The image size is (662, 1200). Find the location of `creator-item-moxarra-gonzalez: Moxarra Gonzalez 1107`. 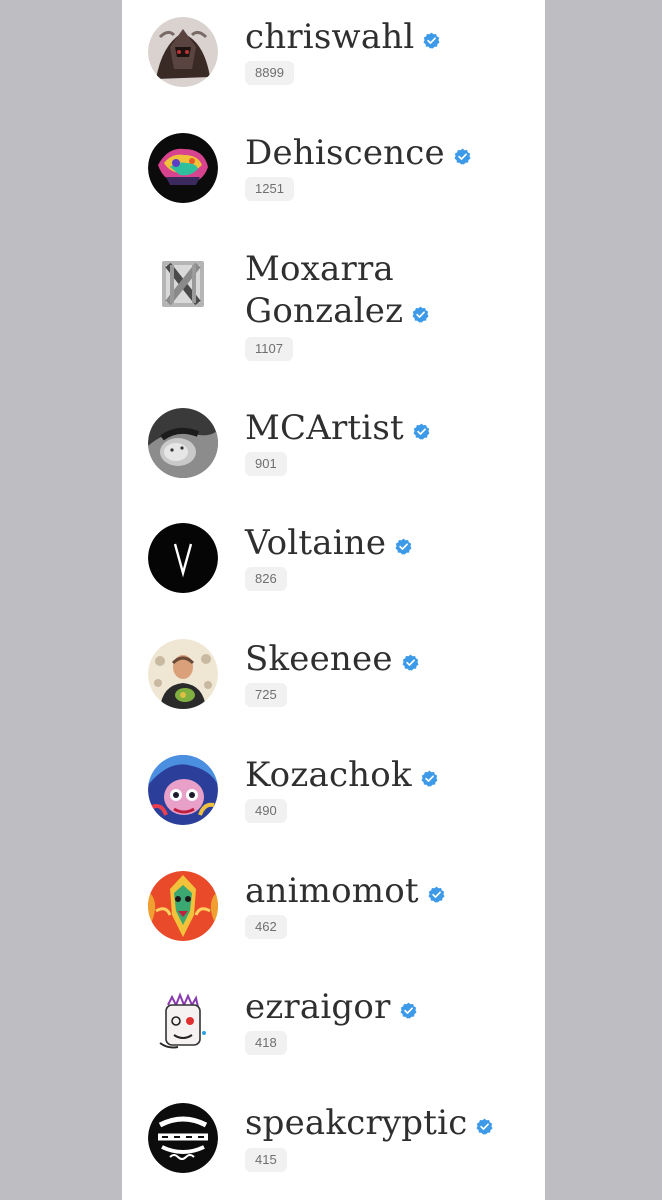

creator-item-moxarra-gonzalez: Moxarra Gonzalez 1107 is located at coordinates (333, 311).